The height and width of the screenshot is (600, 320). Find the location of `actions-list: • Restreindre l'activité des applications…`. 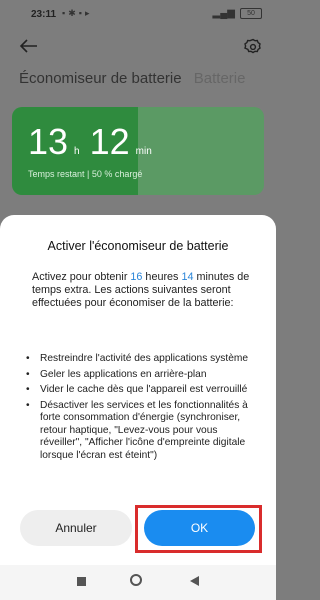

actions-list: • Restreindre l'activité des applications… is located at coordinates (140, 409).